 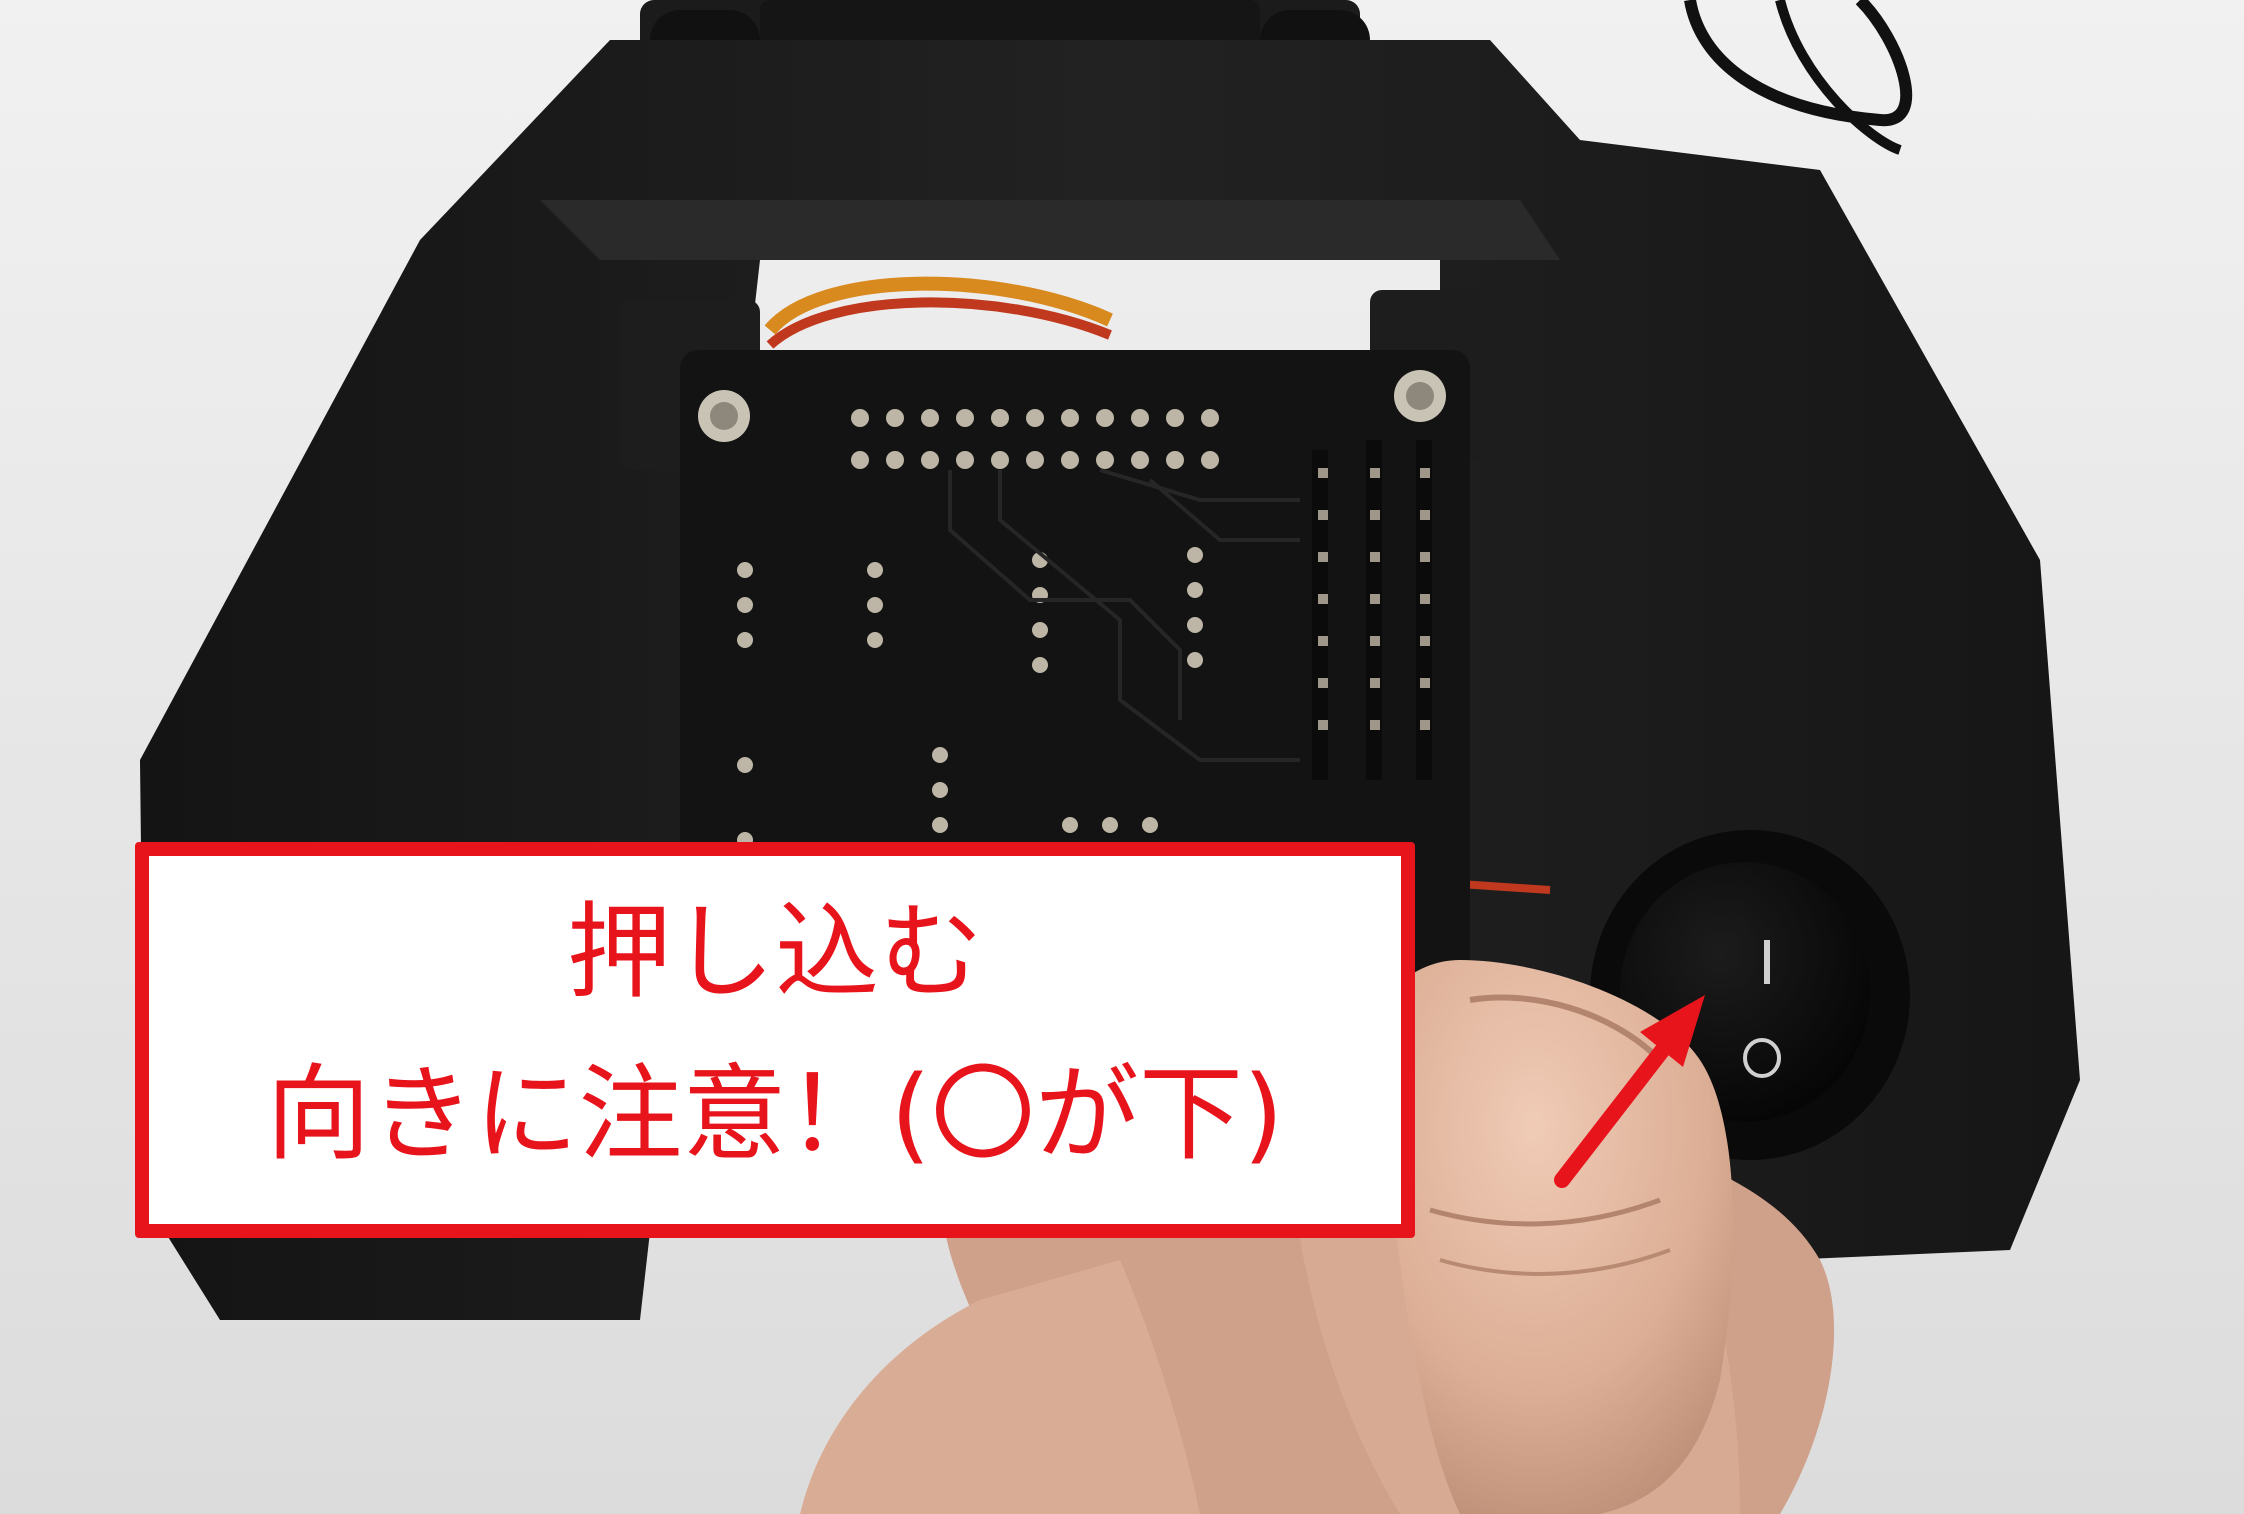 What do you see at coordinates (775, 1040) in the screenshot?
I see `annotation-callout: 押し込む 向きに注意！(〇が下)` at bounding box center [775, 1040].